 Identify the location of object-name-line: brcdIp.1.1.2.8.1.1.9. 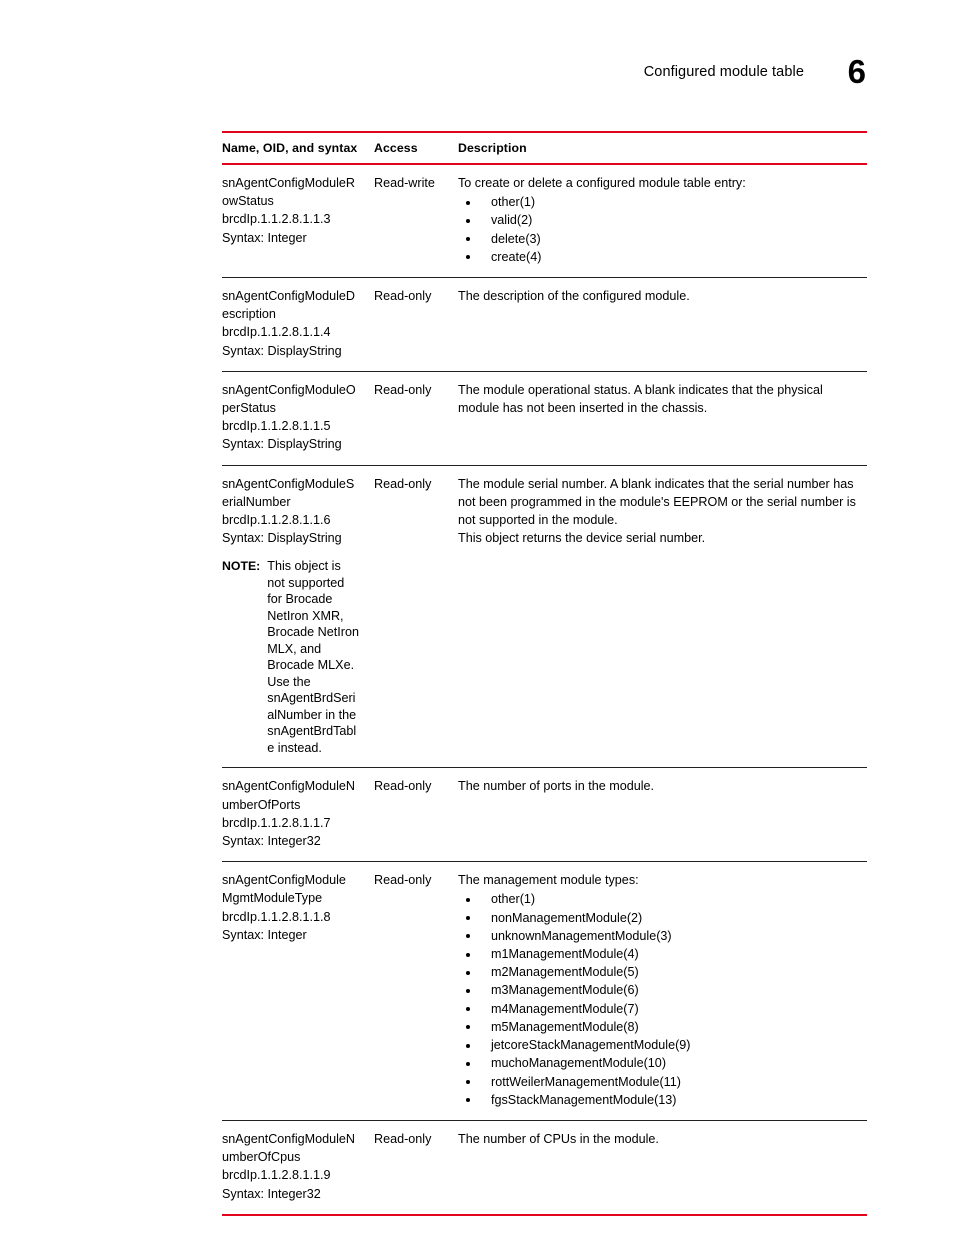
(276, 1175).